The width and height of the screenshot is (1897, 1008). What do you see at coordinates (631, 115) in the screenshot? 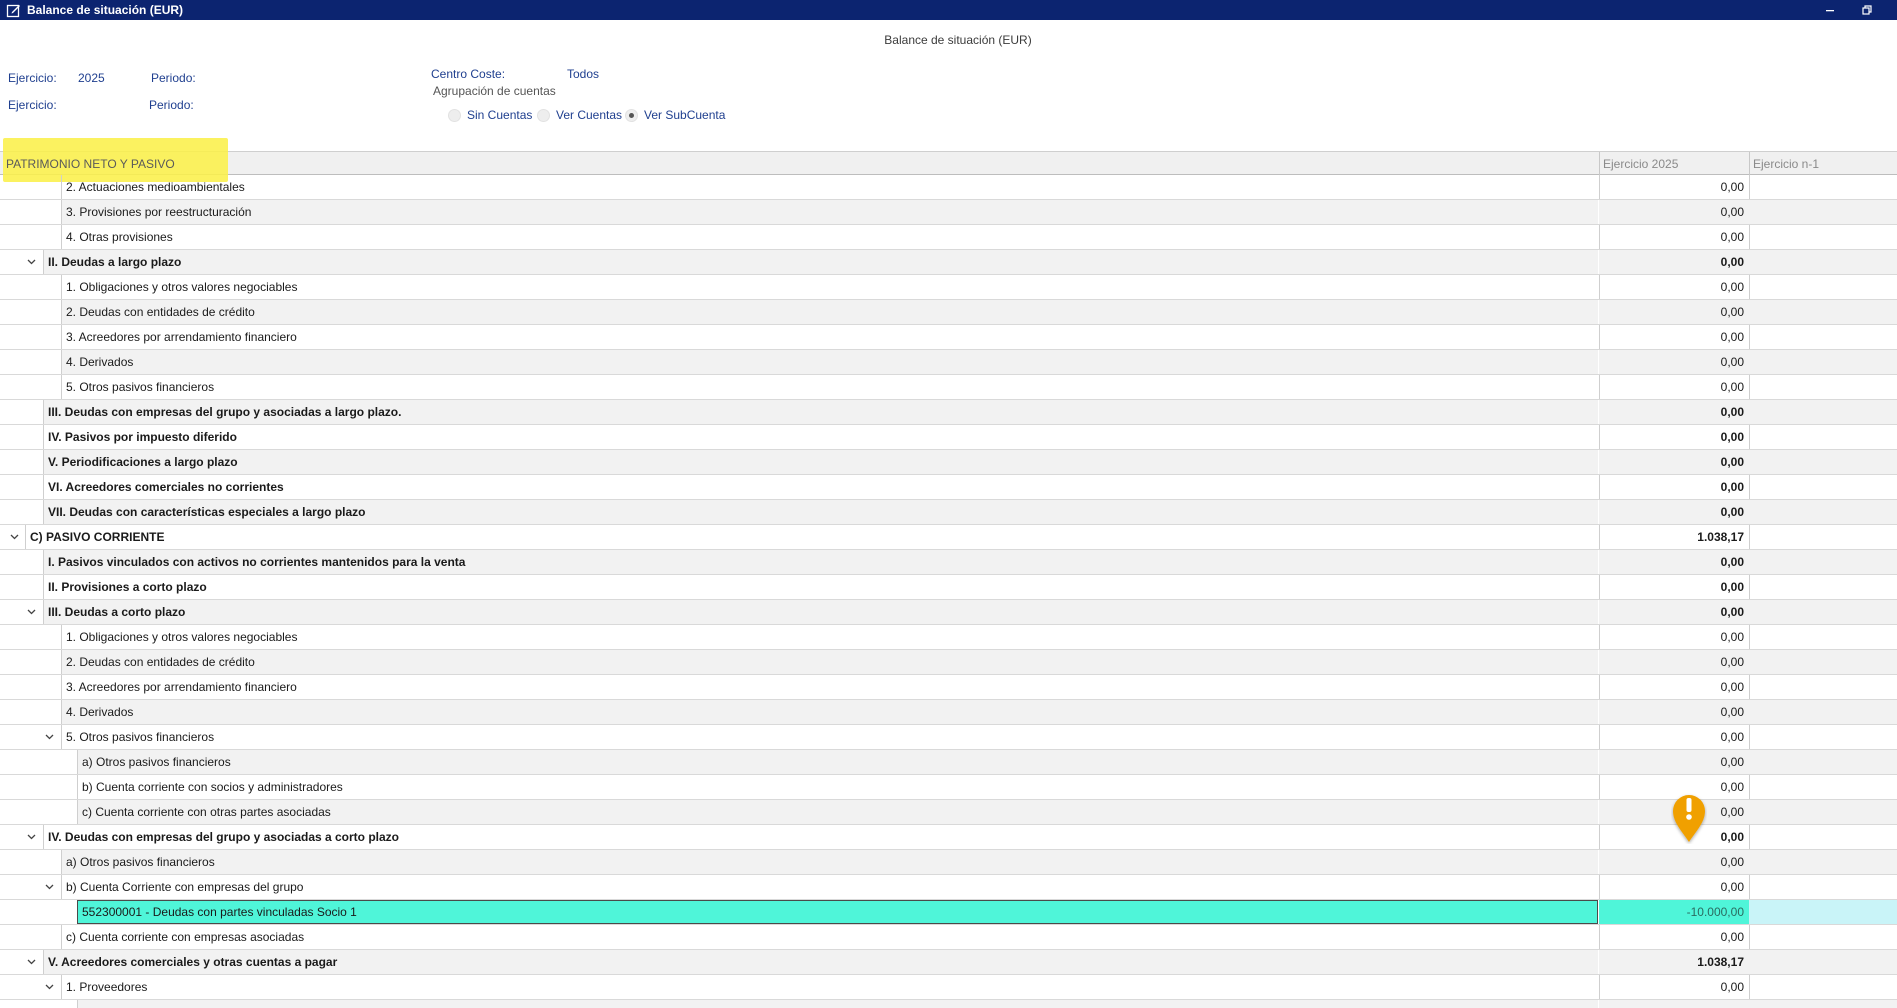
I see `radio-dot-selected` at bounding box center [631, 115].